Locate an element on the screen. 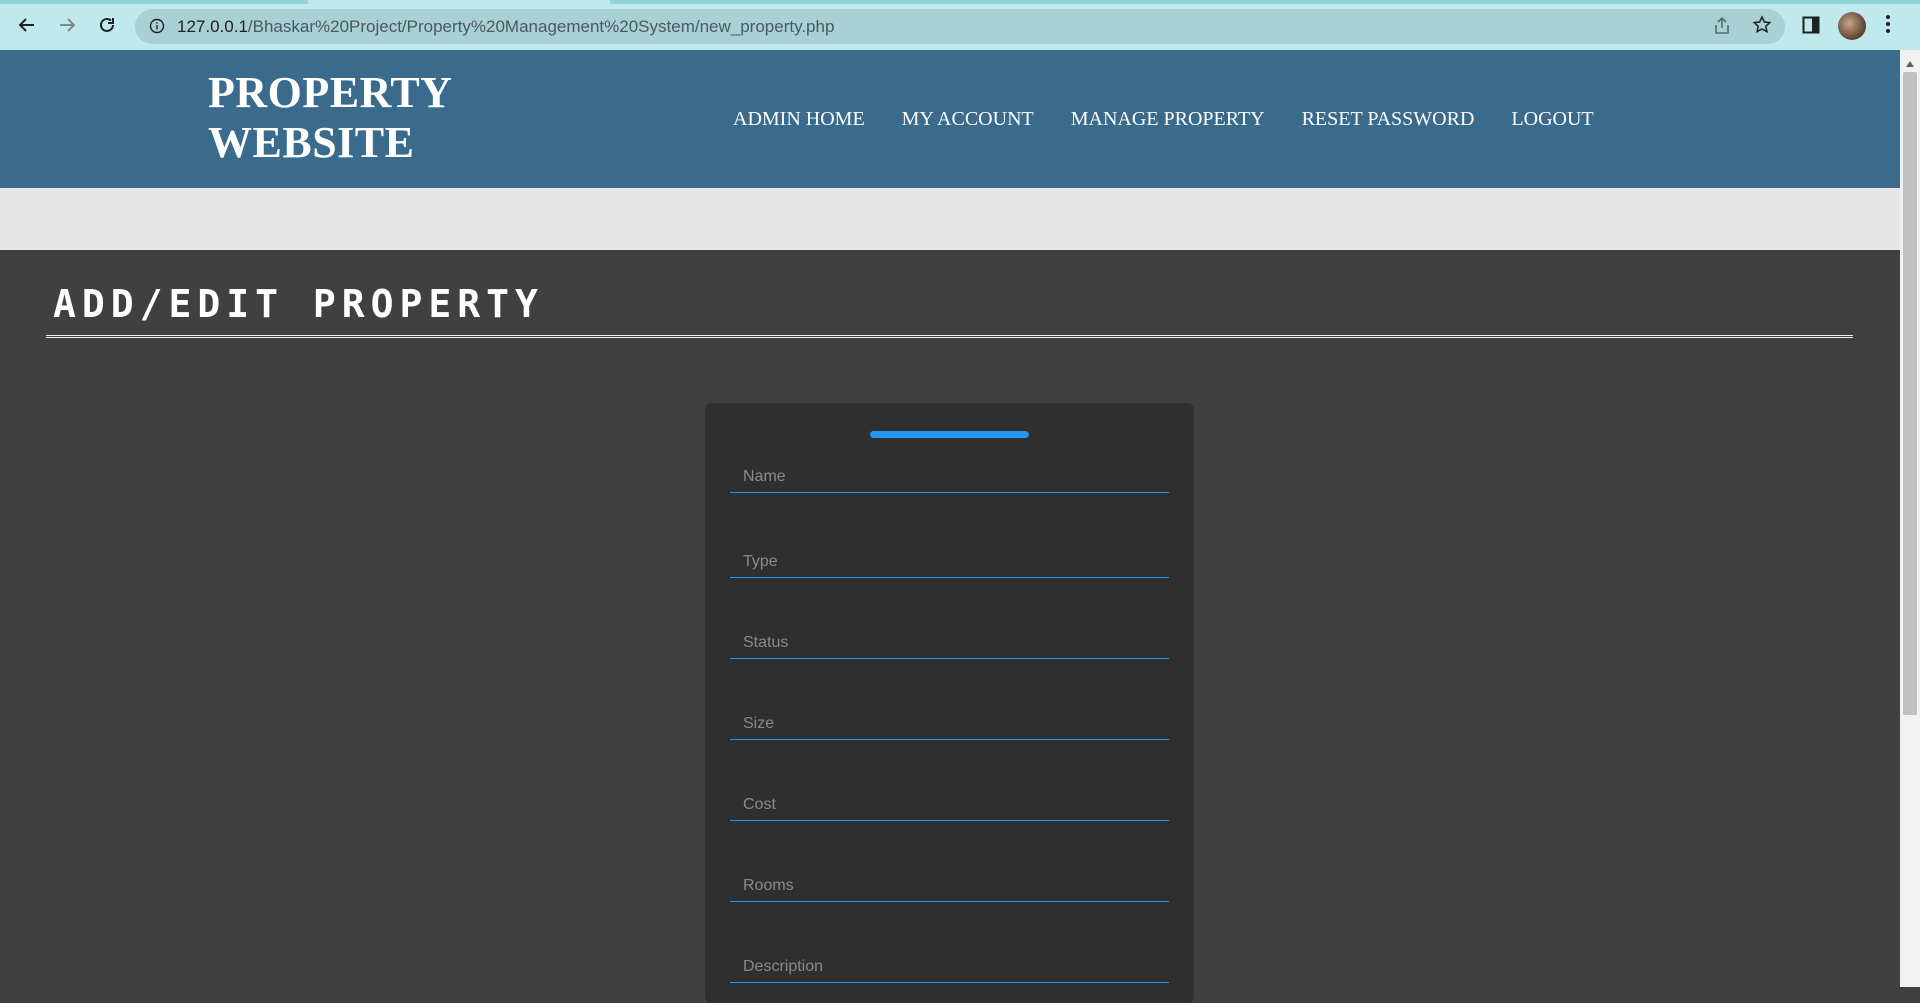 This screenshot has height=1003, width=1920. status-input is located at coordinates (949, 643).